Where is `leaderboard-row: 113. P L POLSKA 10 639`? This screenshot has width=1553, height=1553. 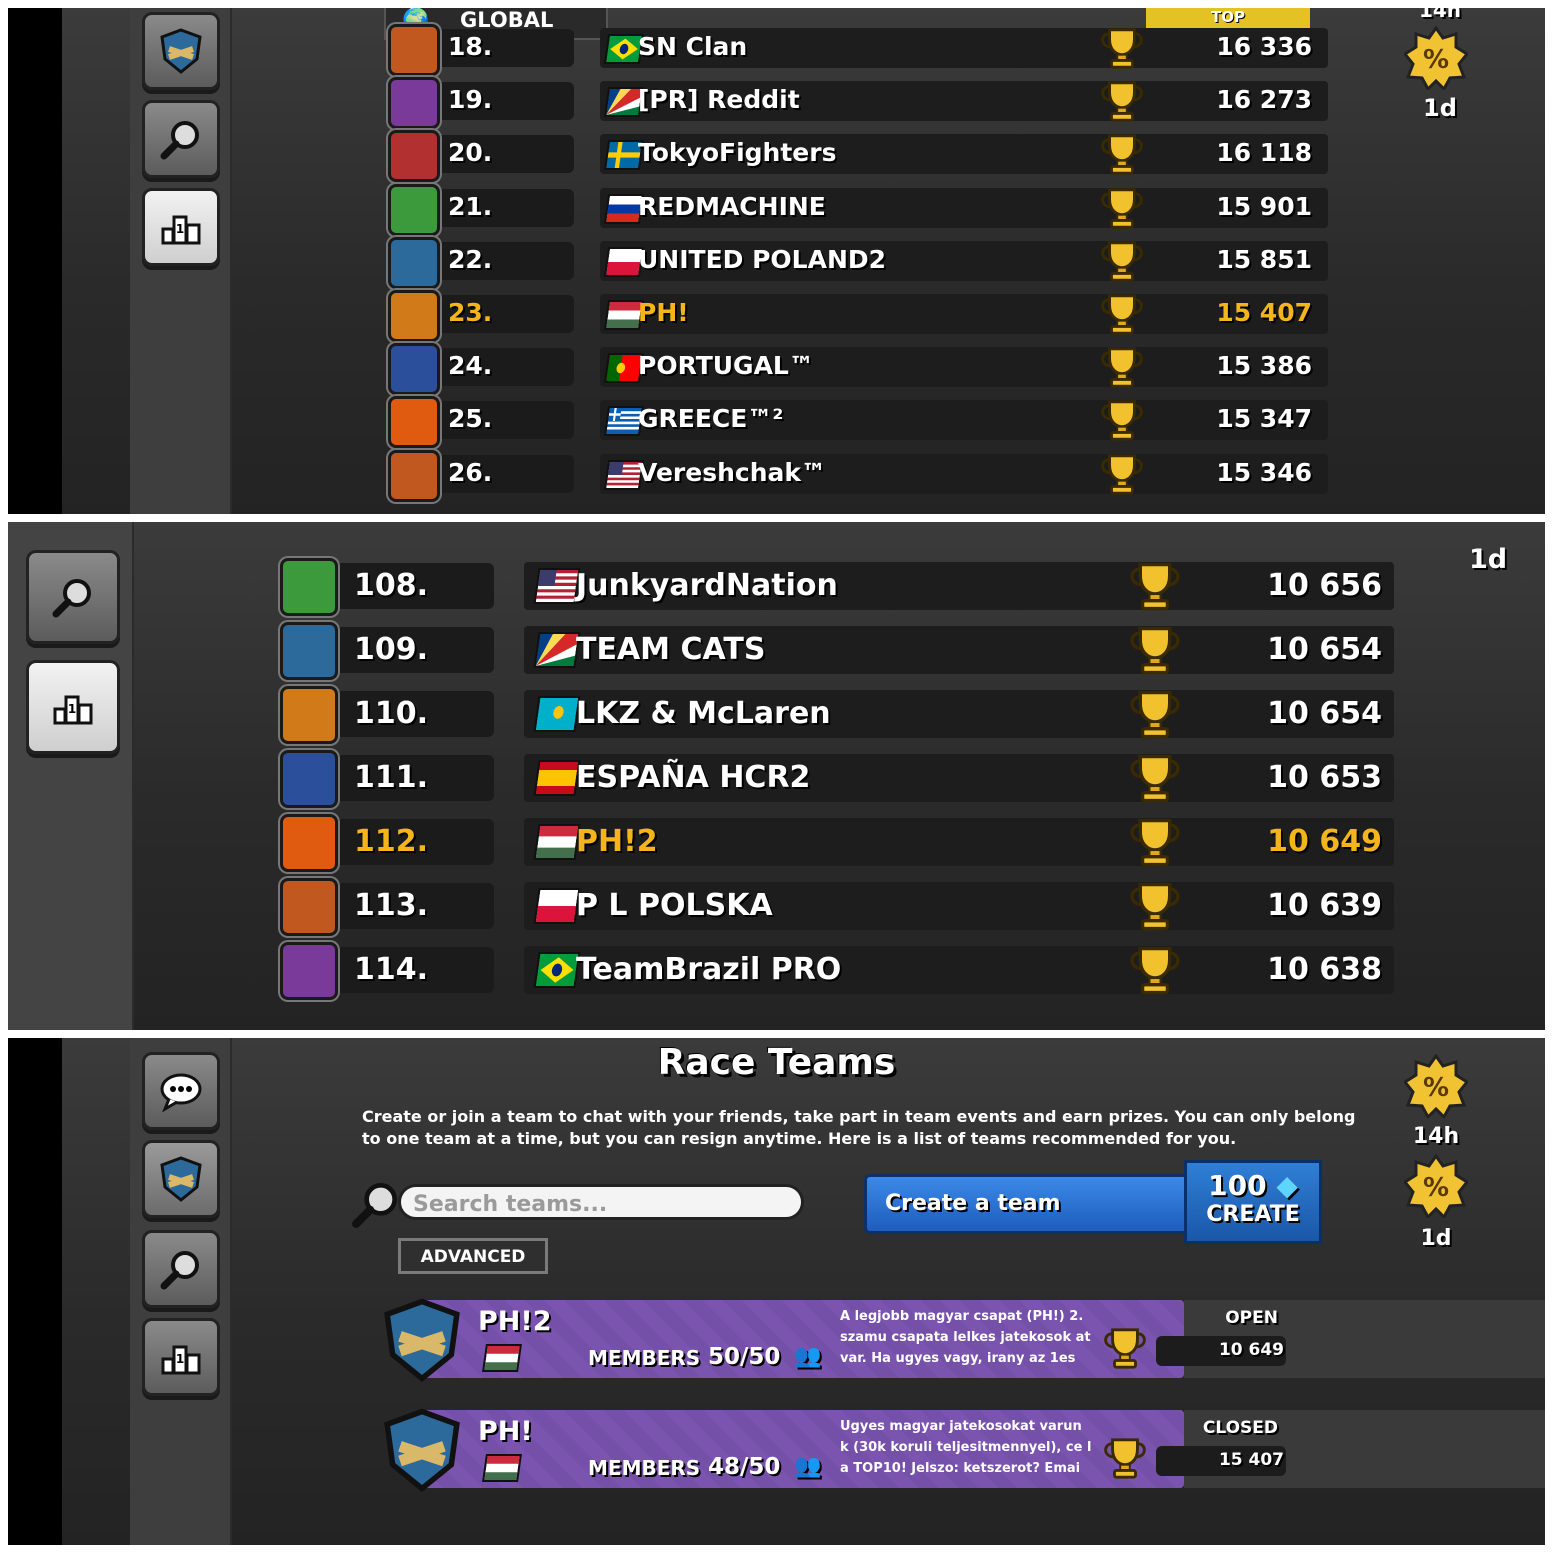 leaderboard-row: 113. P L POLSKA 10 639 is located at coordinates (834, 907).